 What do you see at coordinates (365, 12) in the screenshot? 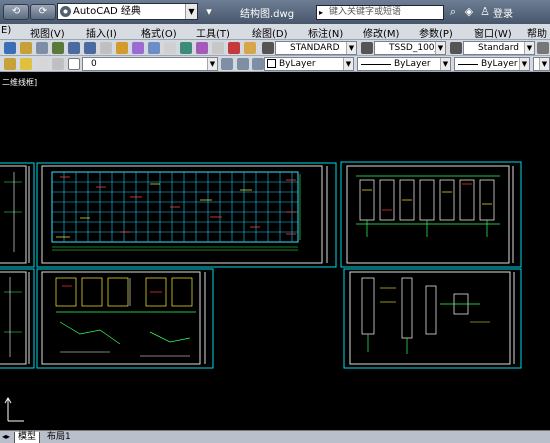
I see `search-placeholder: 键入关键字或短语` at bounding box center [365, 12].